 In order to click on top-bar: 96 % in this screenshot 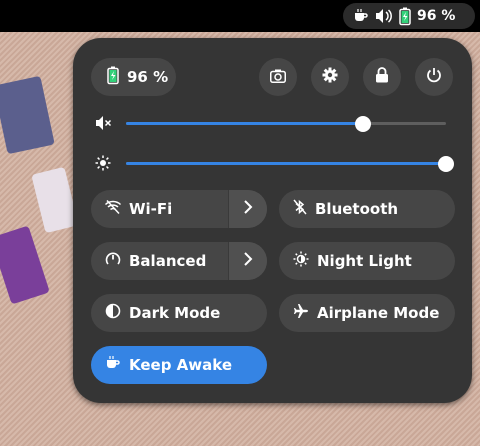, I will do `click(240, 16)`.